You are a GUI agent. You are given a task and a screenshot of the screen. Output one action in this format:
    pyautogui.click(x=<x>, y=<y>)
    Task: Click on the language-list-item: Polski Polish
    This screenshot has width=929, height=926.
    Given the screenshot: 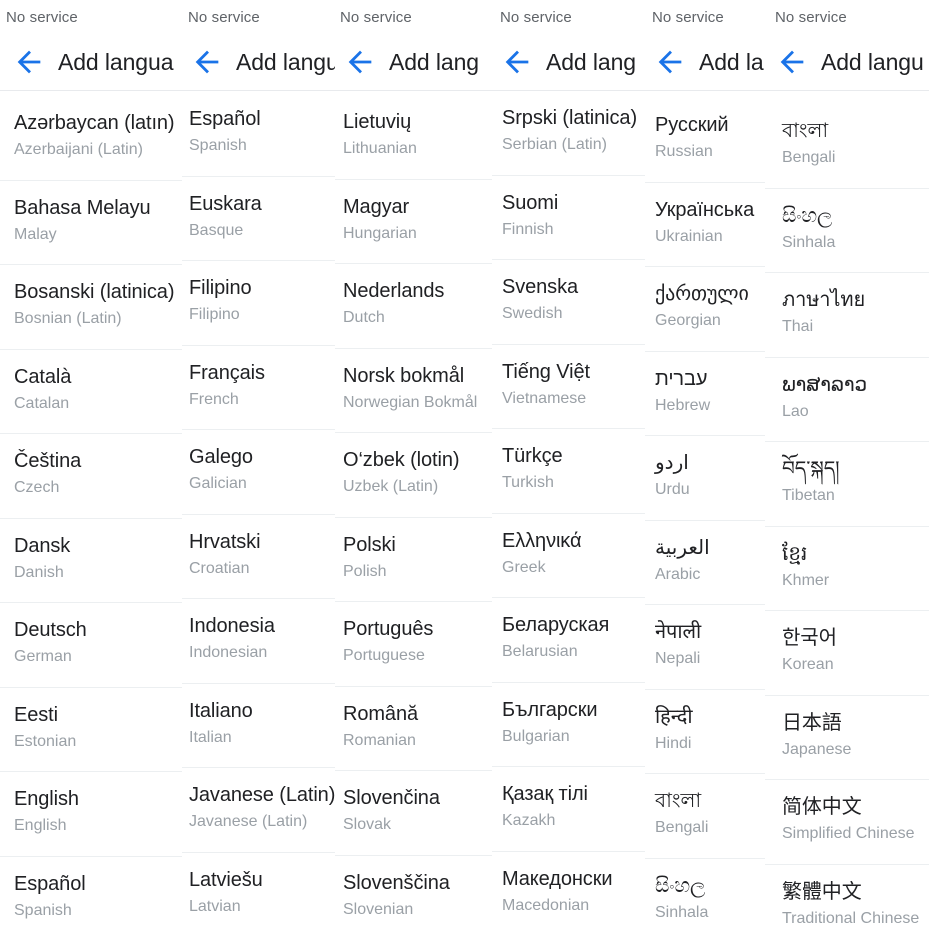 What is the action you would take?
    pyautogui.click(x=413, y=559)
    